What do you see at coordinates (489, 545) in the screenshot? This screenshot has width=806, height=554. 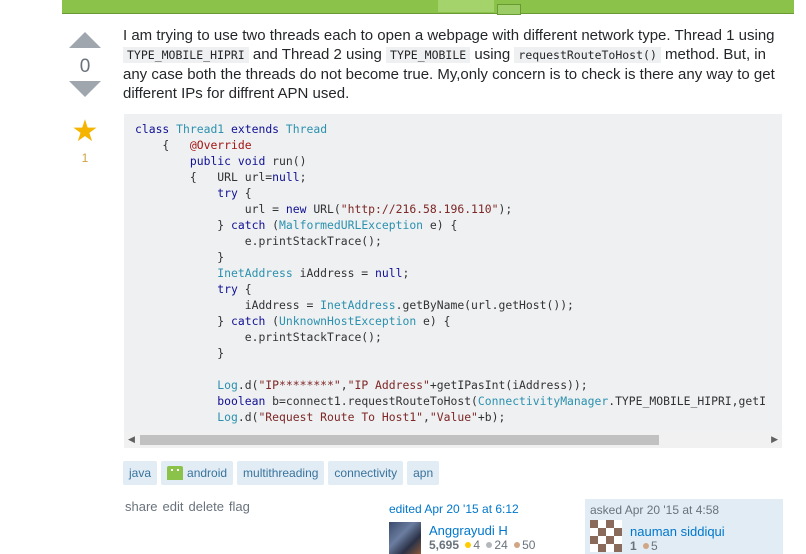 I see `silver-badge-icon` at bounding box center [489, 545].